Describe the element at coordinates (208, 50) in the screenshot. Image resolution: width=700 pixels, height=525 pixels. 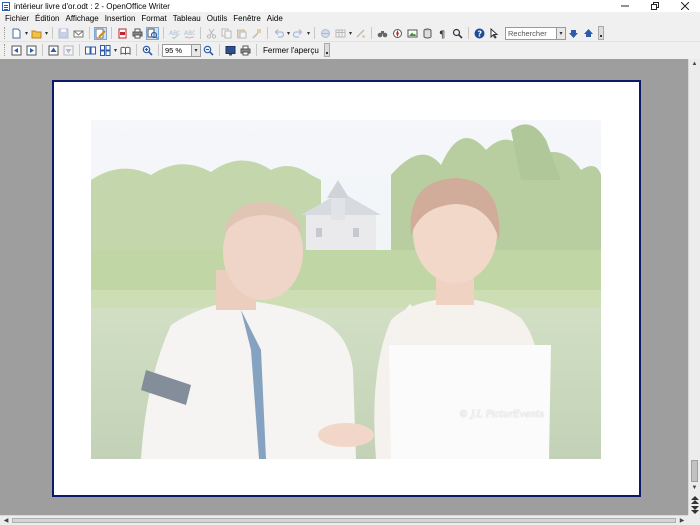
I see `zoom-out-button` at that location.